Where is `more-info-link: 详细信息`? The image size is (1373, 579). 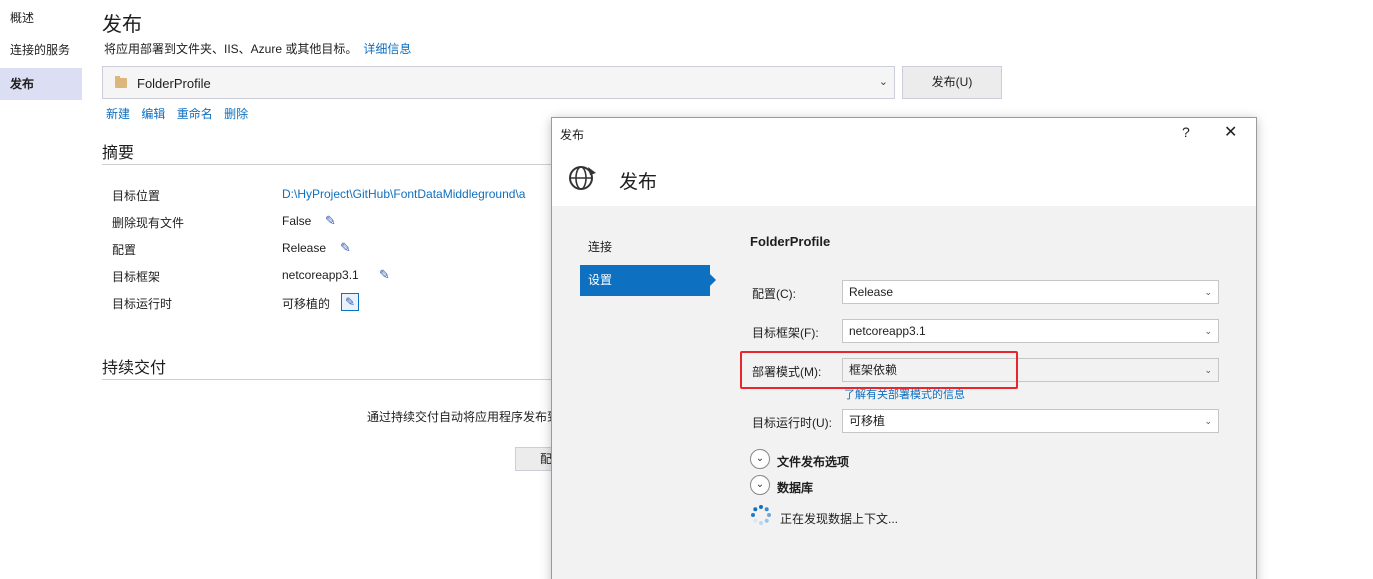 more-info-link: 详细信息 is located at coordinates (387, 49).